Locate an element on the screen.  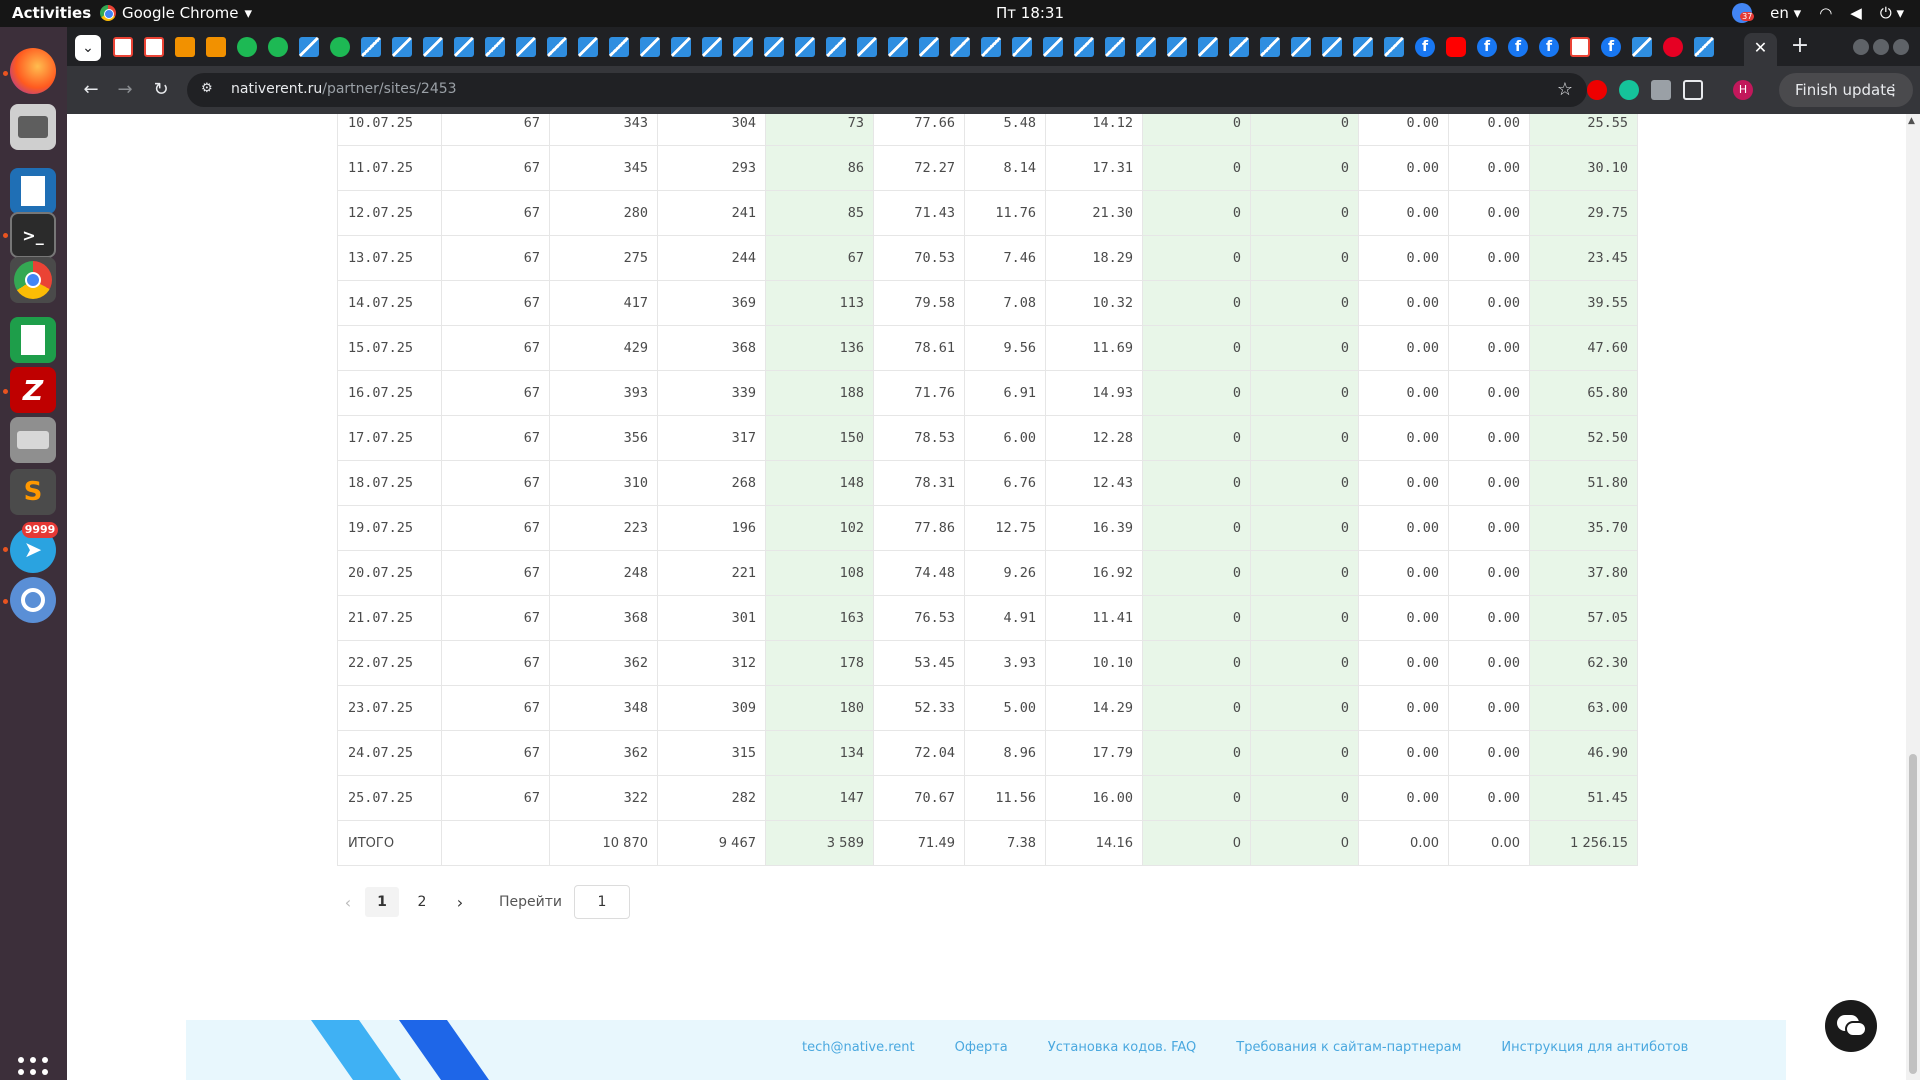
new-tab-button: + is located at coordinates (1800, 46).